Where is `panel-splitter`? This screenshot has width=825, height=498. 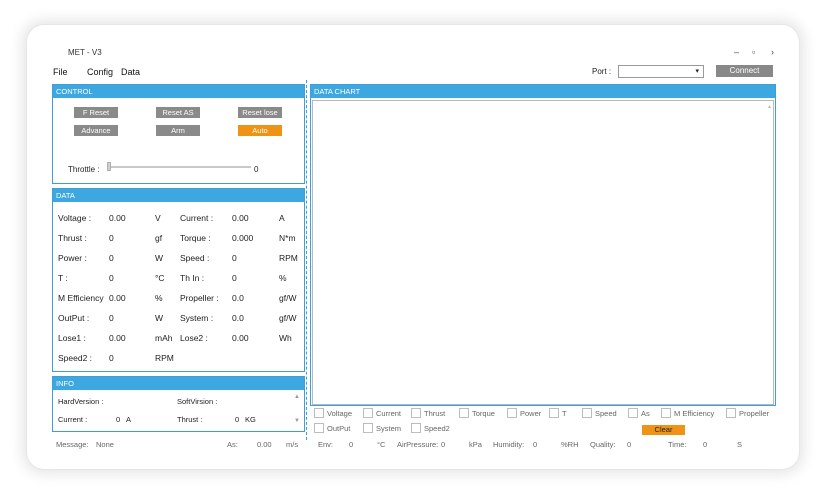
panel-splitter is located at coordinates (306, 260).